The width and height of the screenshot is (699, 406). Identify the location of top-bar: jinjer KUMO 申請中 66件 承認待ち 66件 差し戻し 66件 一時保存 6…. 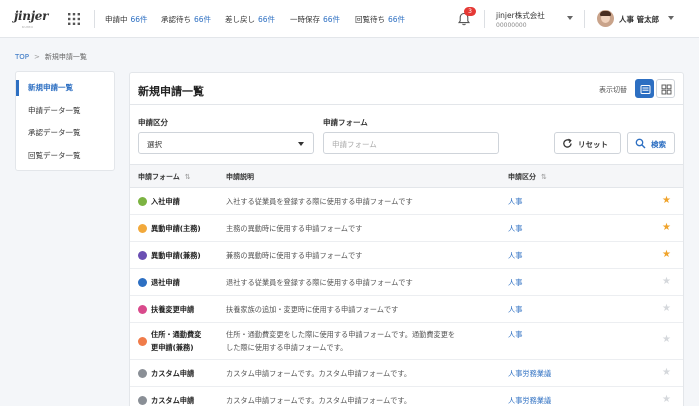
(349, 19).